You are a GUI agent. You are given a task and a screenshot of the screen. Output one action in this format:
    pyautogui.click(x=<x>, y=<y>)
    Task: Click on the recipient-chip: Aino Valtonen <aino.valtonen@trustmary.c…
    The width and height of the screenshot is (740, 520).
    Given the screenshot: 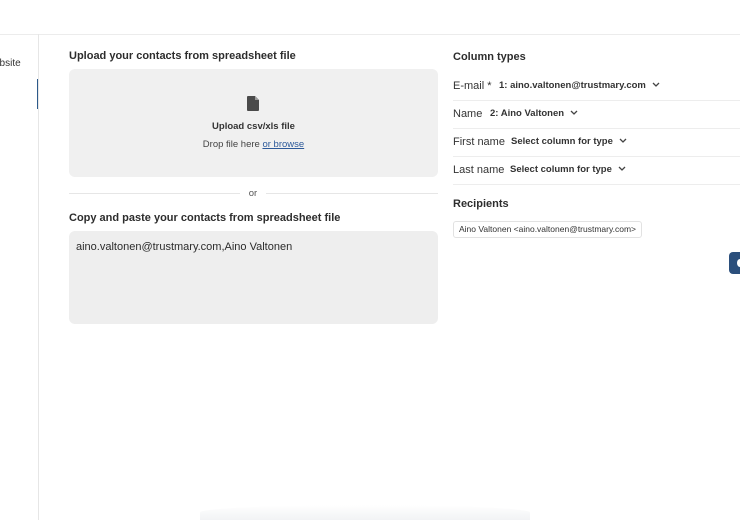 What is the action you would take?
    pyautogui.click(x=547, y=229)
    